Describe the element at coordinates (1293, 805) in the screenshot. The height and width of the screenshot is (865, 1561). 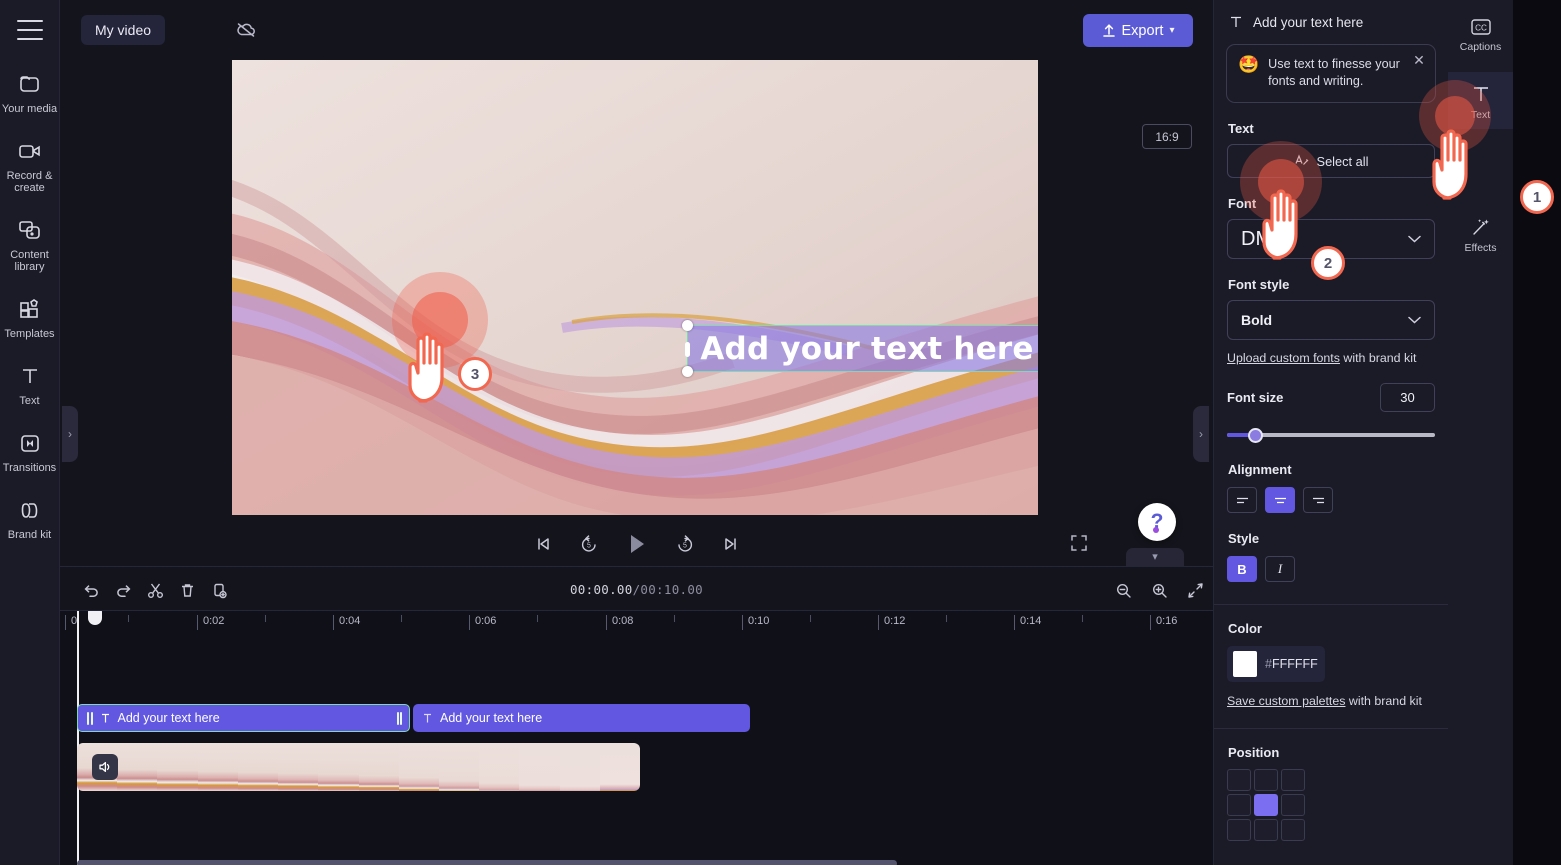
I see `position-cell-middle-right` at that location.